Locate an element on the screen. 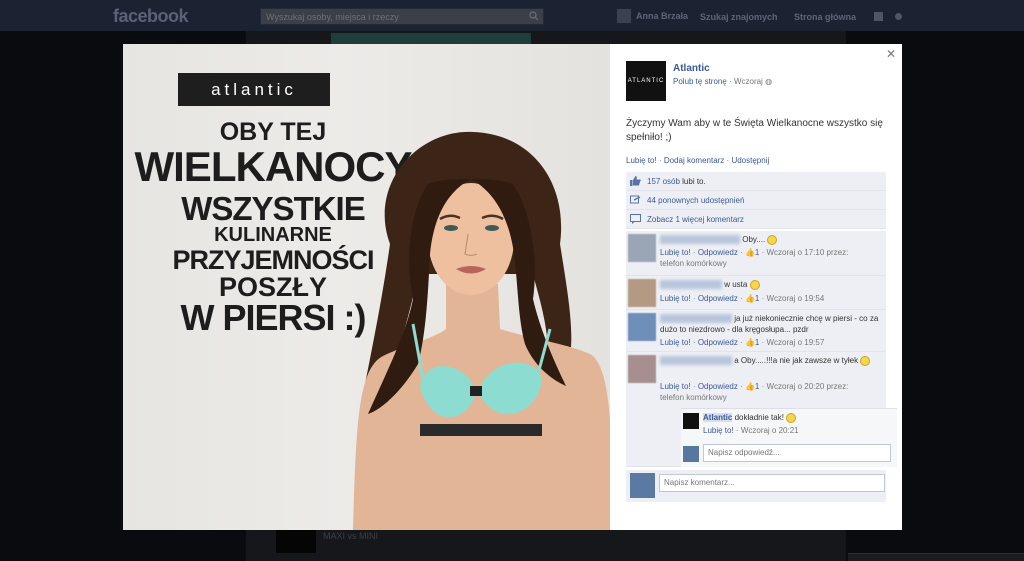 The image size is (1024, 561). facebook-logo: facebook is located at coordinates (151, 16).